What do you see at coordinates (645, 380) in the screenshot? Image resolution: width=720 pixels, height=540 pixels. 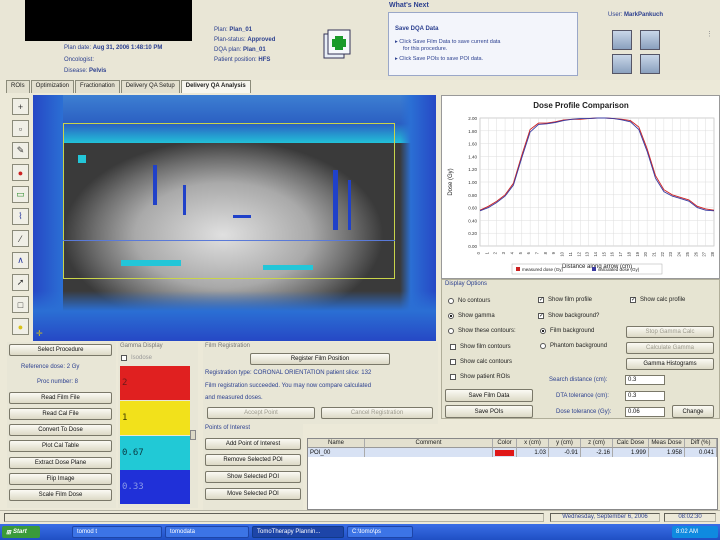 I see `search-distance-input: 0.3` at bounding box center [645, 380].